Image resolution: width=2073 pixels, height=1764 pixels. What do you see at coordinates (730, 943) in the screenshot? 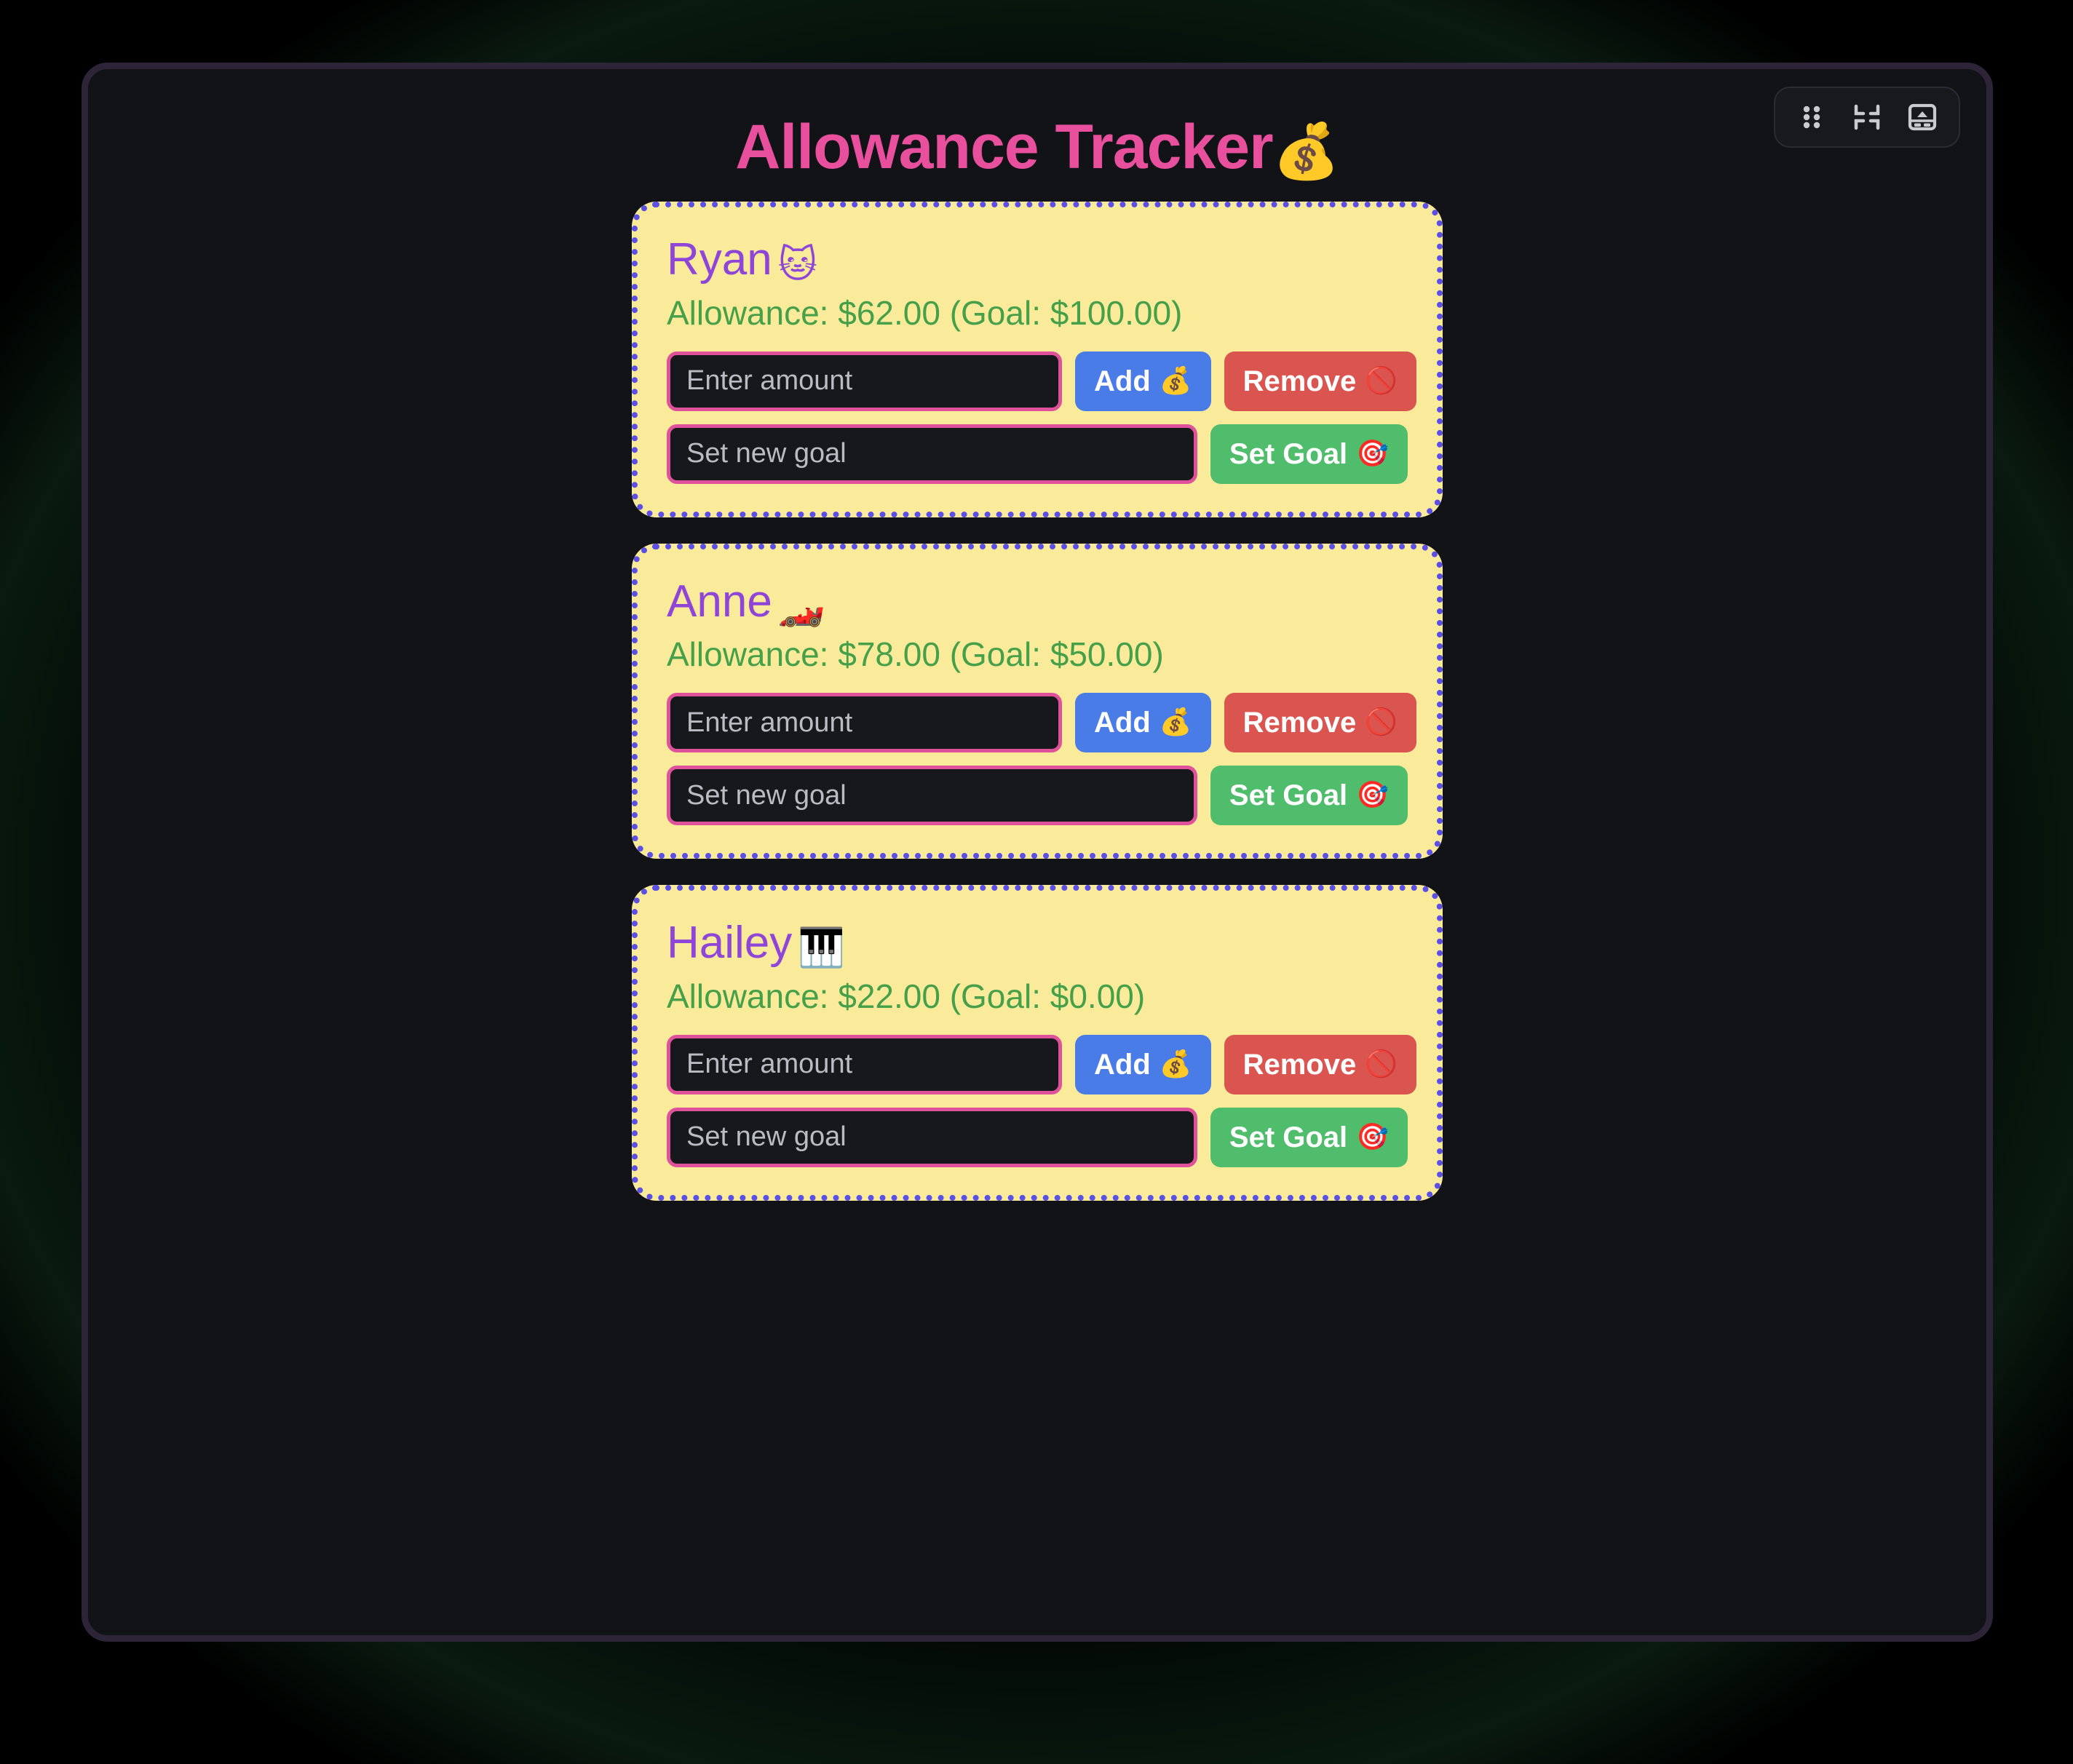
I see `kid-name-text: Hailey` at bounding box center [730, 943].